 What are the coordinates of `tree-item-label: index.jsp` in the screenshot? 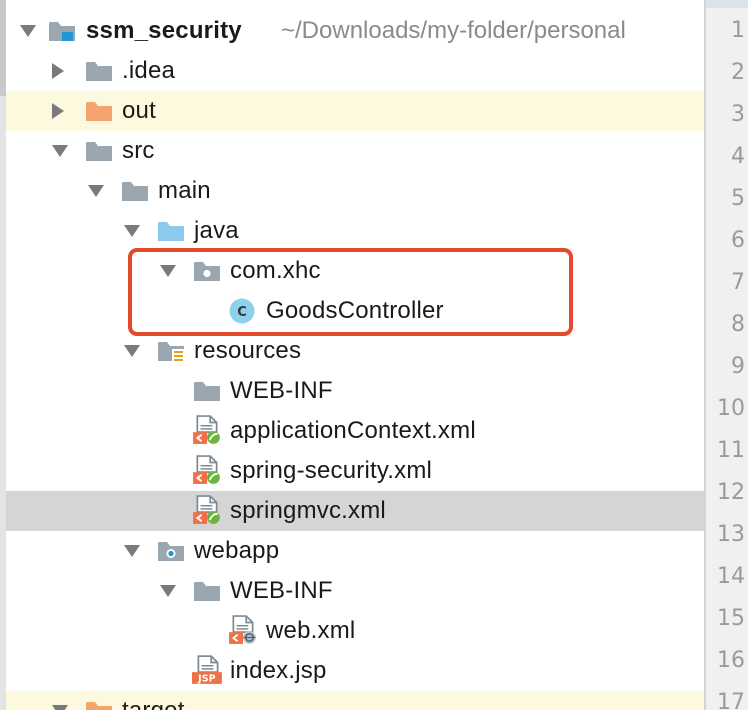 It's located at (278, 670).